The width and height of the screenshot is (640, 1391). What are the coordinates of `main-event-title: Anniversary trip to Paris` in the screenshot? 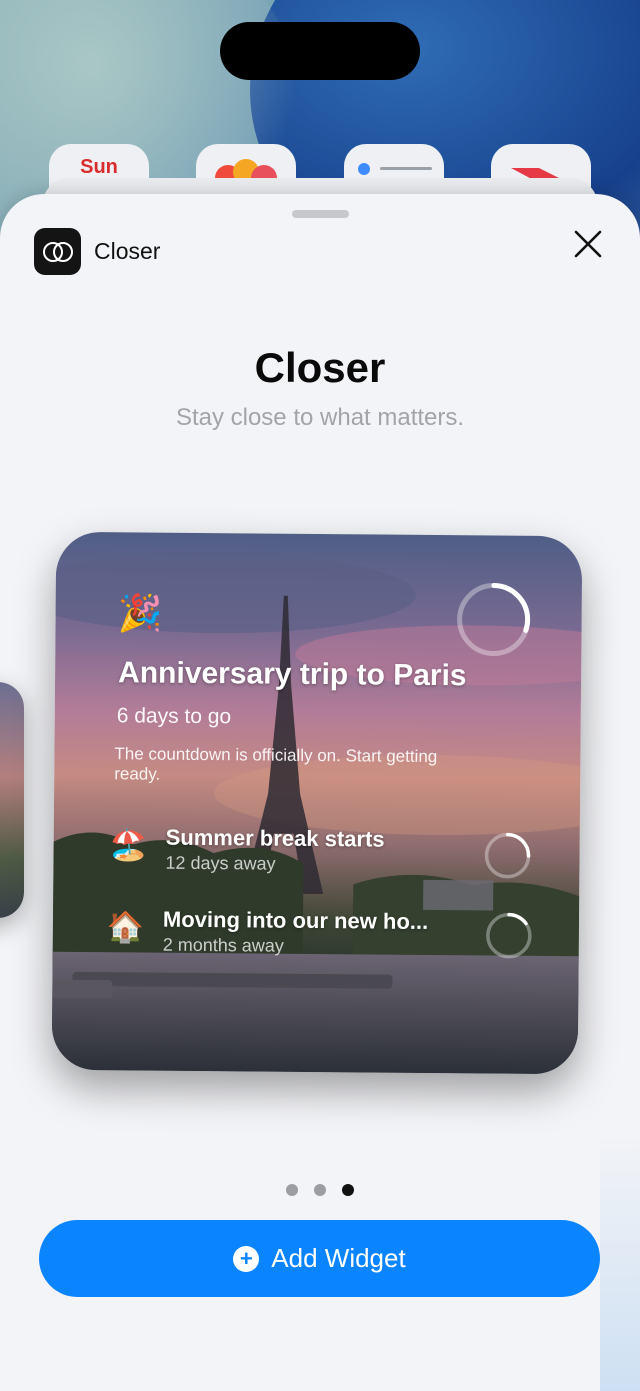 It's located at (292, 674).